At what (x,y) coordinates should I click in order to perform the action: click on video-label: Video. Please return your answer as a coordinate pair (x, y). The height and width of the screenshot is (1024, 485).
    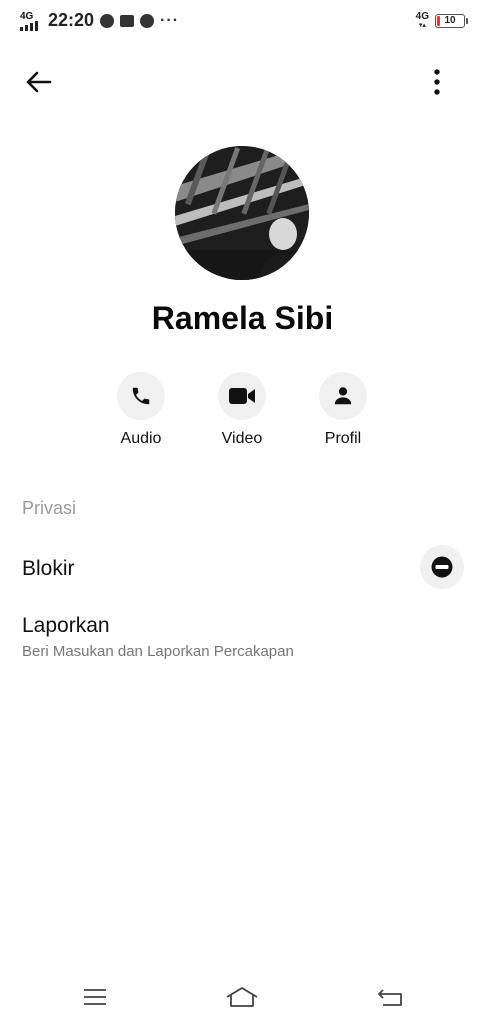
    Looking at the image, I should click on (242, 438).